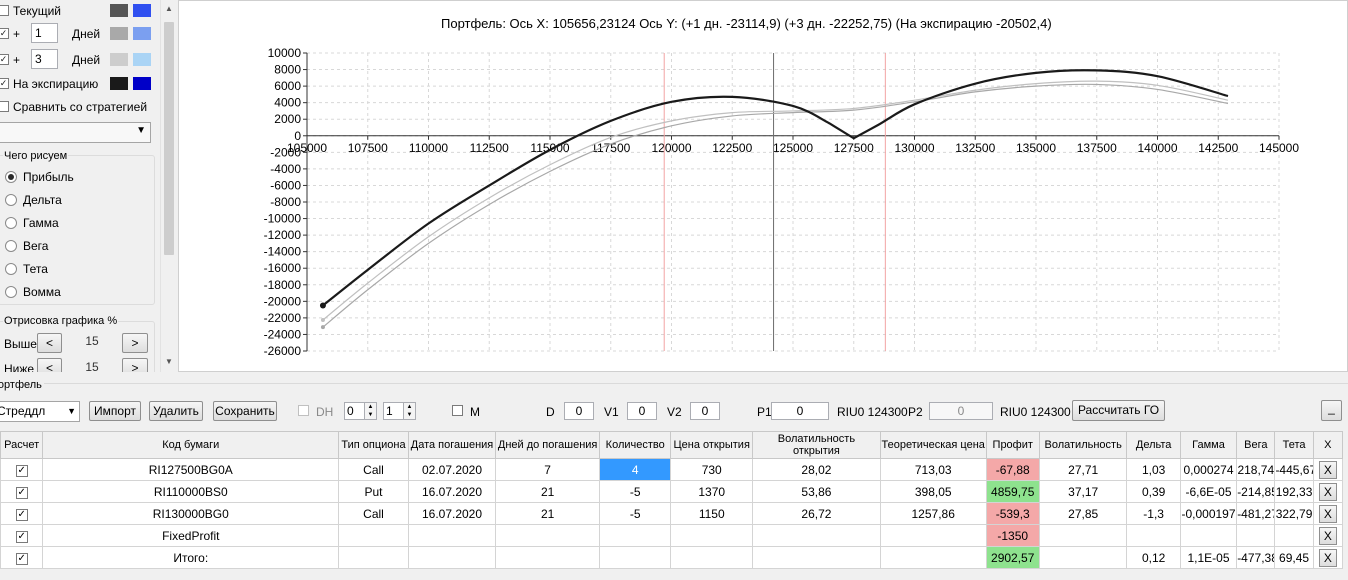 The width and height of the screenshot is (1348, 580). I want to click on column-header: Количество, so click(635, 445).